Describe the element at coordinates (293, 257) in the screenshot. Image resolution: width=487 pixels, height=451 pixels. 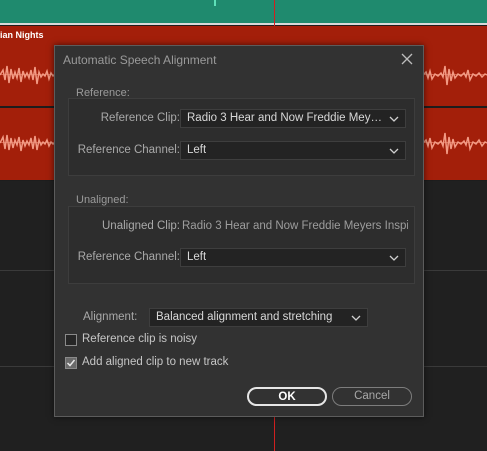
I see `unaligned-channel-dropdown: Left` at that location.